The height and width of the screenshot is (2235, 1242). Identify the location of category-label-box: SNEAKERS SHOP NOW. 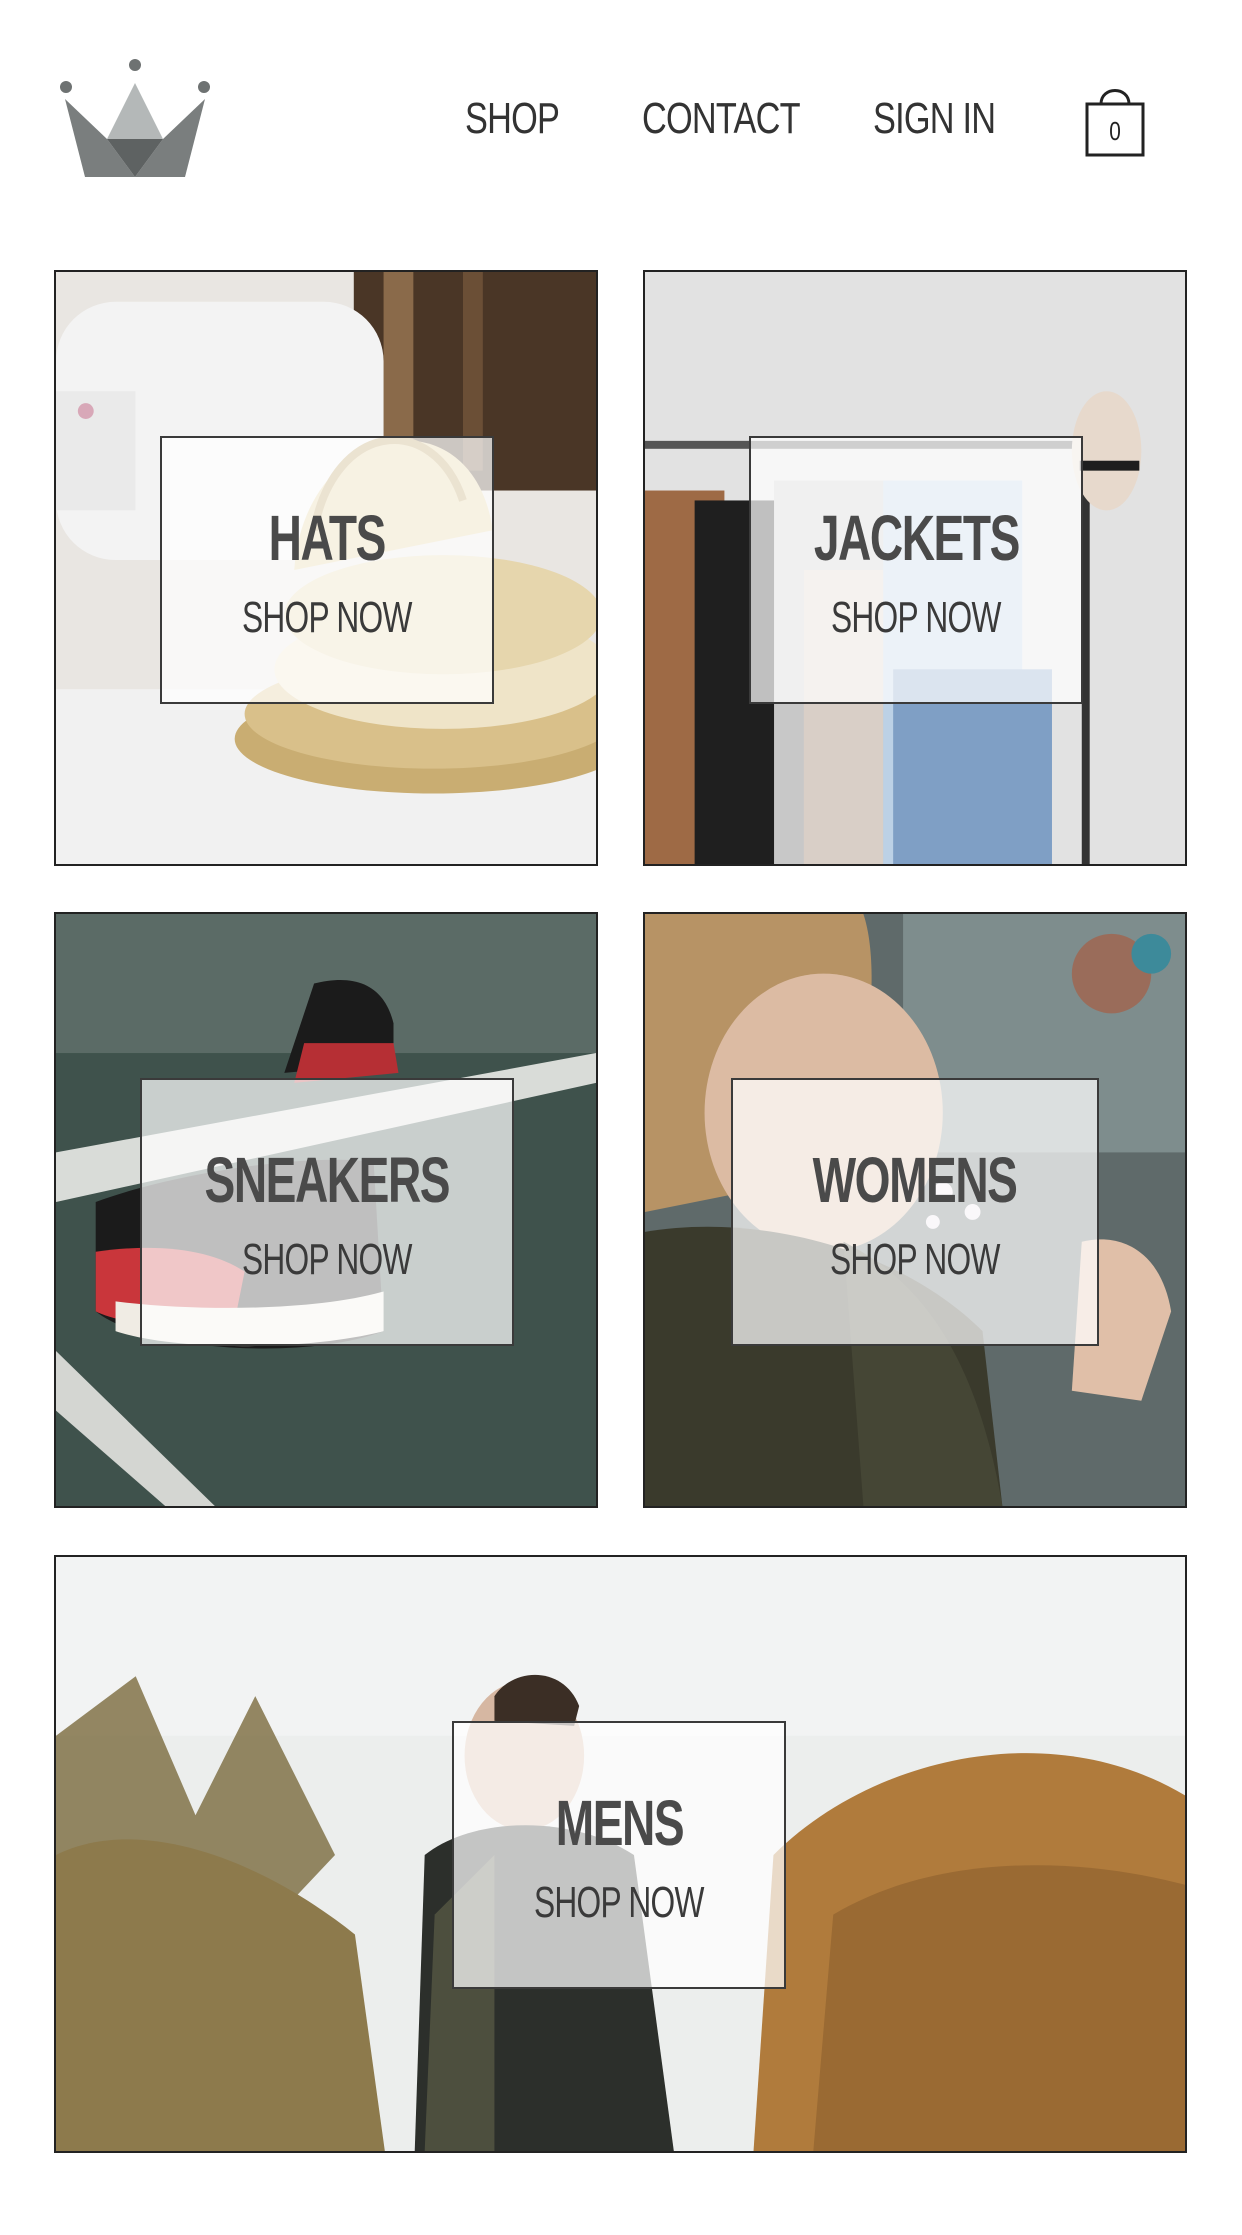
(327, 1212).